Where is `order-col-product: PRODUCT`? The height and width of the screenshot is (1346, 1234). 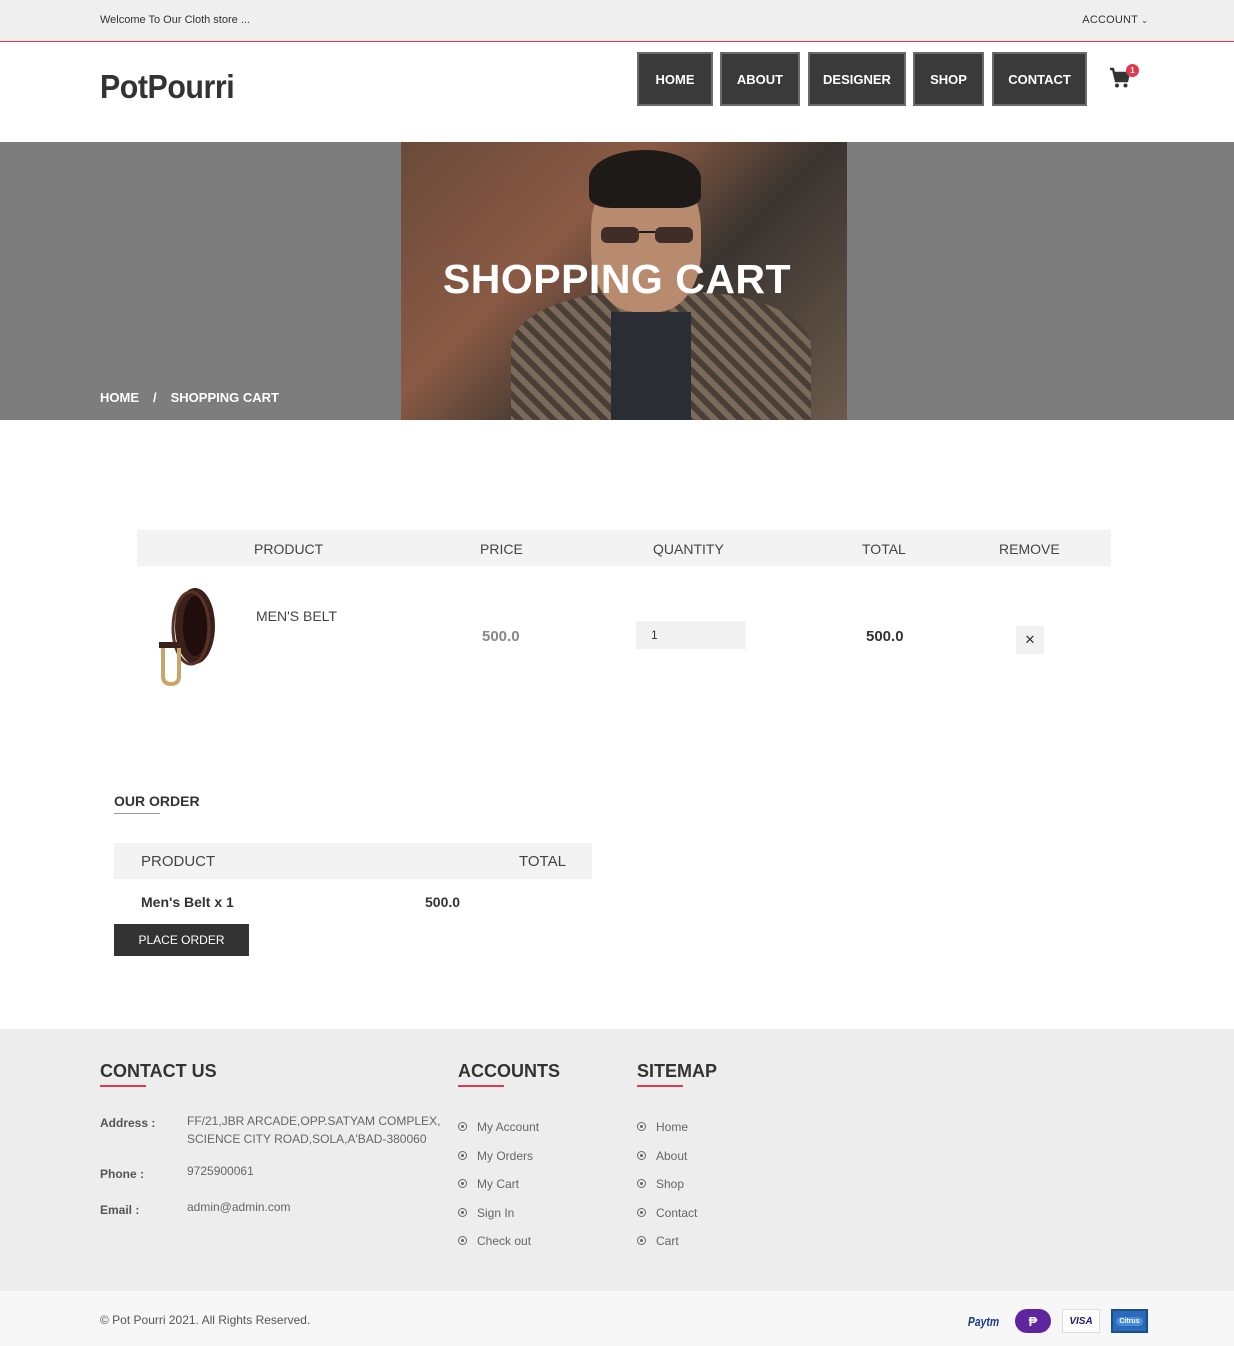 order-col-product: PRODUCT is located at coordinates (178, 861).